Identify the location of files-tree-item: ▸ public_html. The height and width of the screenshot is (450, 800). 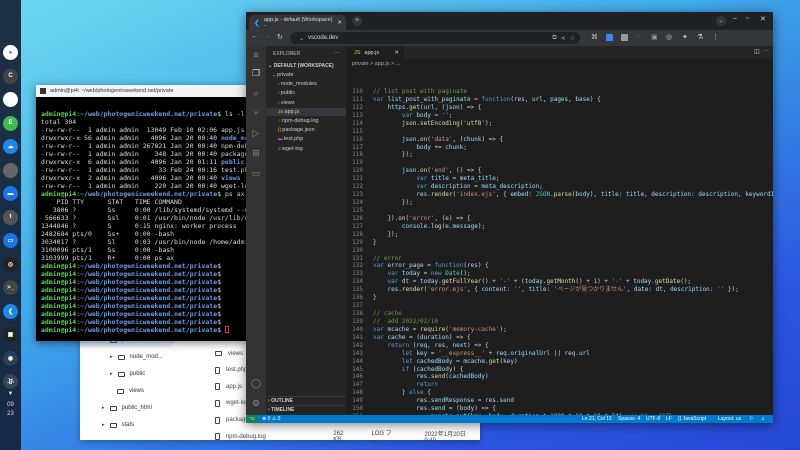
(140, 408).